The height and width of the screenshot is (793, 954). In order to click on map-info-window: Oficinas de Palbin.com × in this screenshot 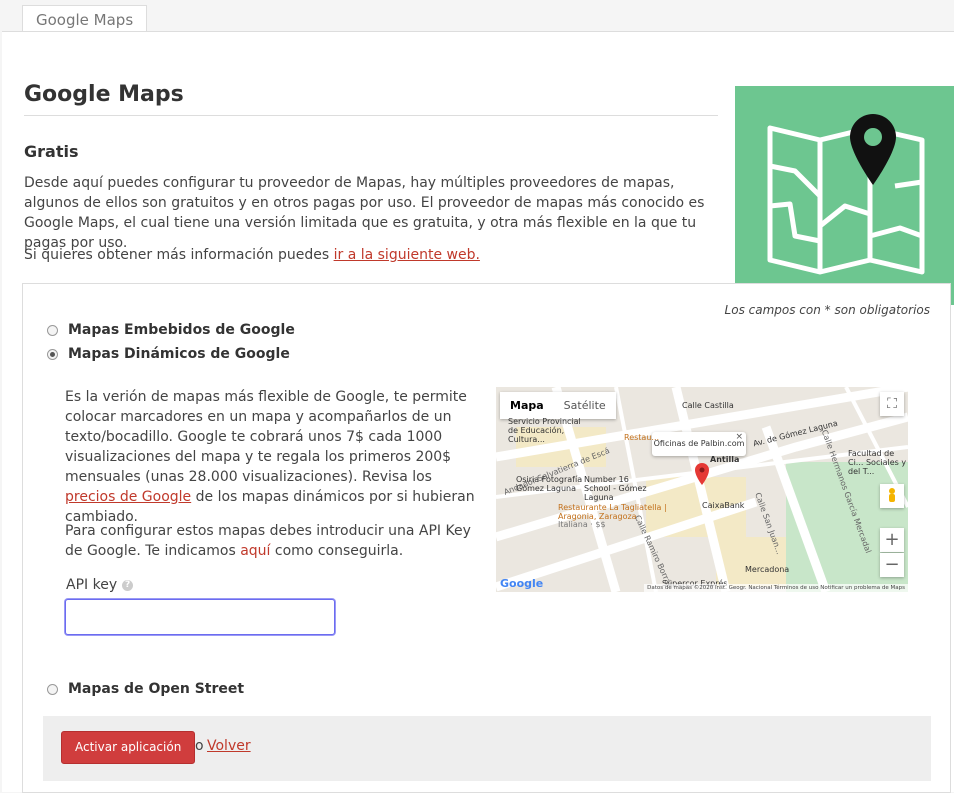, I will do `click(699, 444)`.